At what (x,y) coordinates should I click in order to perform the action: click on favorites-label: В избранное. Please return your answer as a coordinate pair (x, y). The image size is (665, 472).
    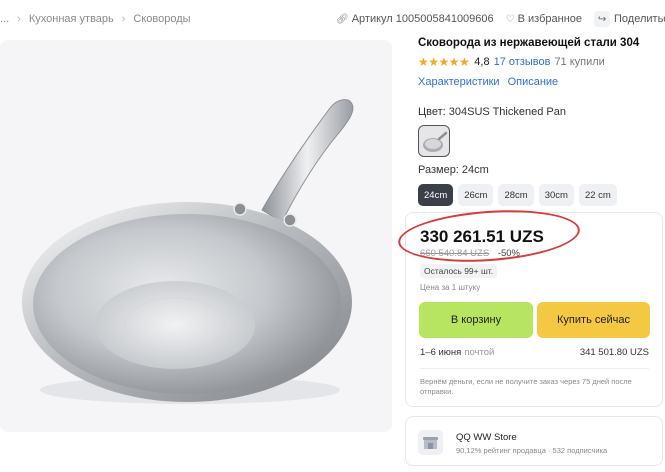
    Looking at the image, I should click on (550, 19).